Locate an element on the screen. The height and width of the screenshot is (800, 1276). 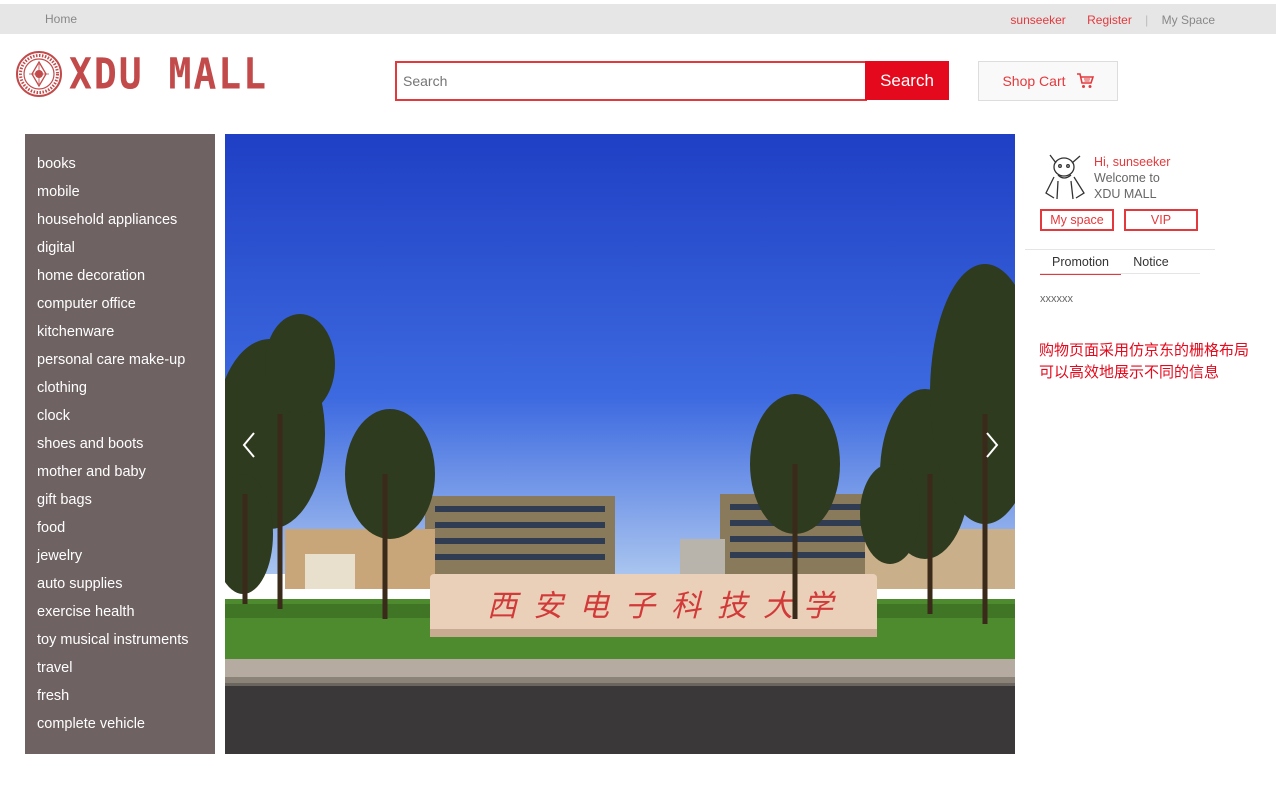
my-space-link: My Space is located at coordinates (1188, 20).